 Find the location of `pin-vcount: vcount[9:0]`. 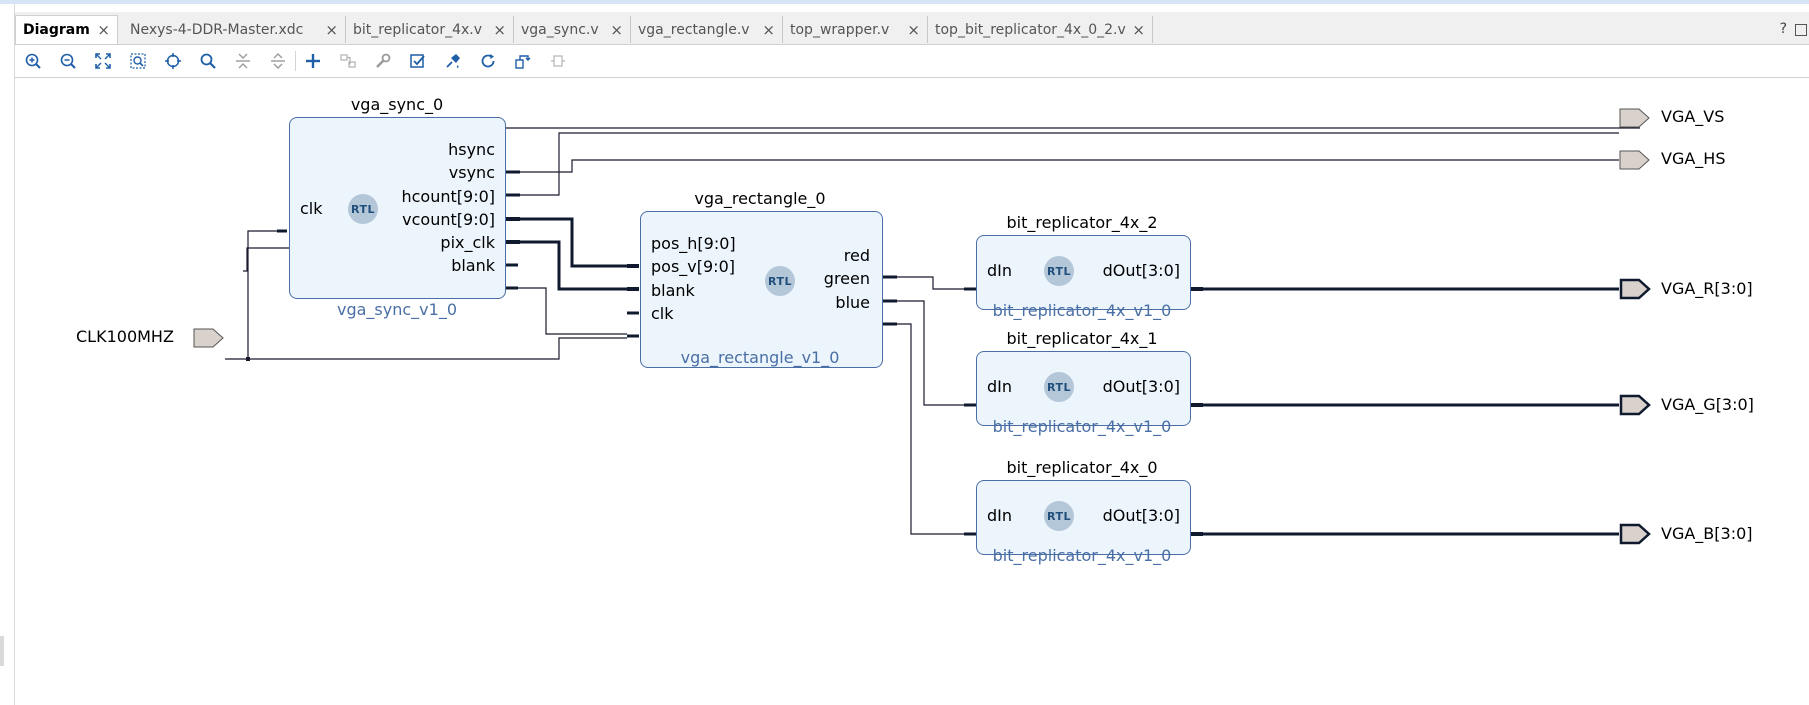

pin-vcount: vcount[9:0] is located at coordinates (448, 219).